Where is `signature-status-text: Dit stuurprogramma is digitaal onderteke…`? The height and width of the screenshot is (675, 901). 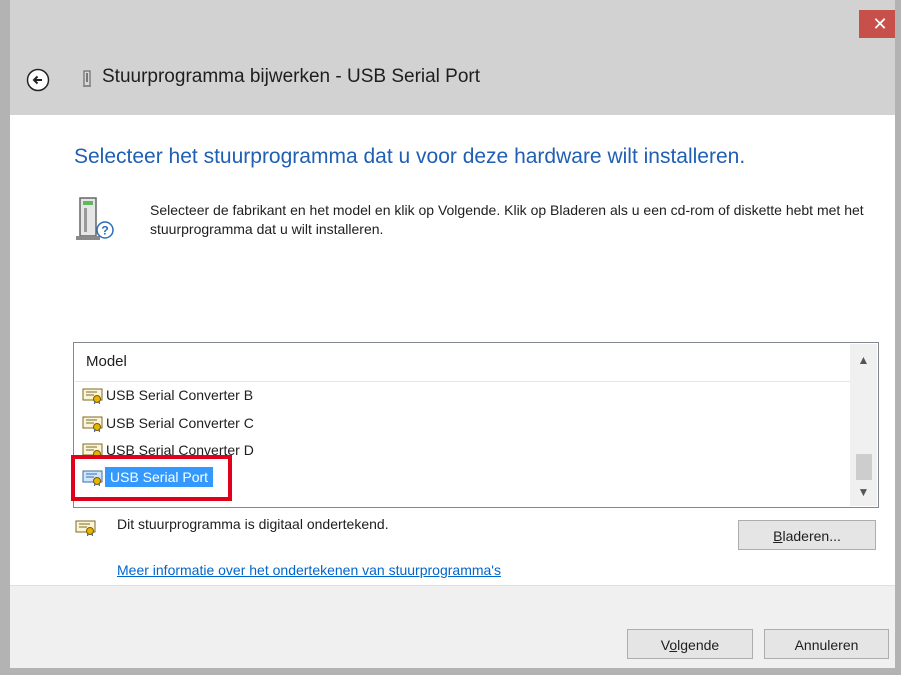
signature-status-text: Dit stuurprogramma is digitaal onderteke… is located at coordinates (253, 524).